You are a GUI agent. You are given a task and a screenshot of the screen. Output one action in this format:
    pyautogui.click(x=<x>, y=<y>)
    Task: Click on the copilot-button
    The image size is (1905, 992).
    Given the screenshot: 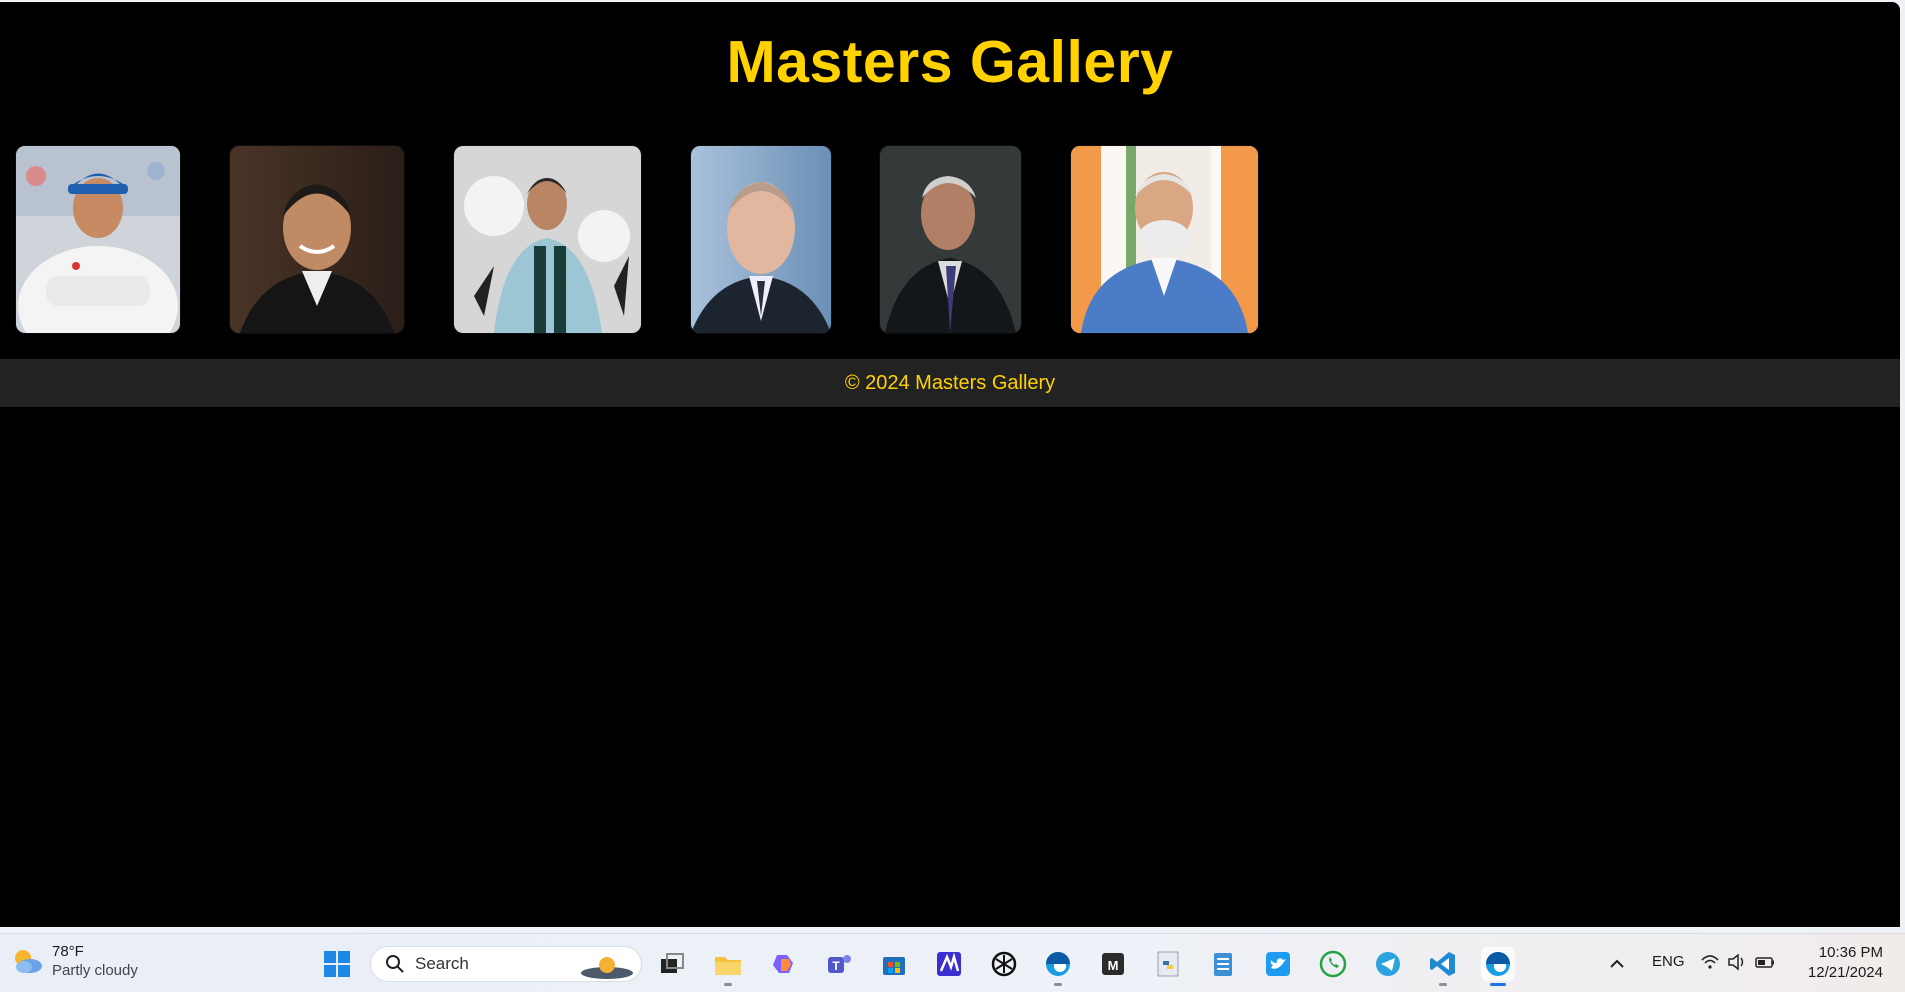 What is the action you would take?
    pyautogui.click(x=784, y=964)
    